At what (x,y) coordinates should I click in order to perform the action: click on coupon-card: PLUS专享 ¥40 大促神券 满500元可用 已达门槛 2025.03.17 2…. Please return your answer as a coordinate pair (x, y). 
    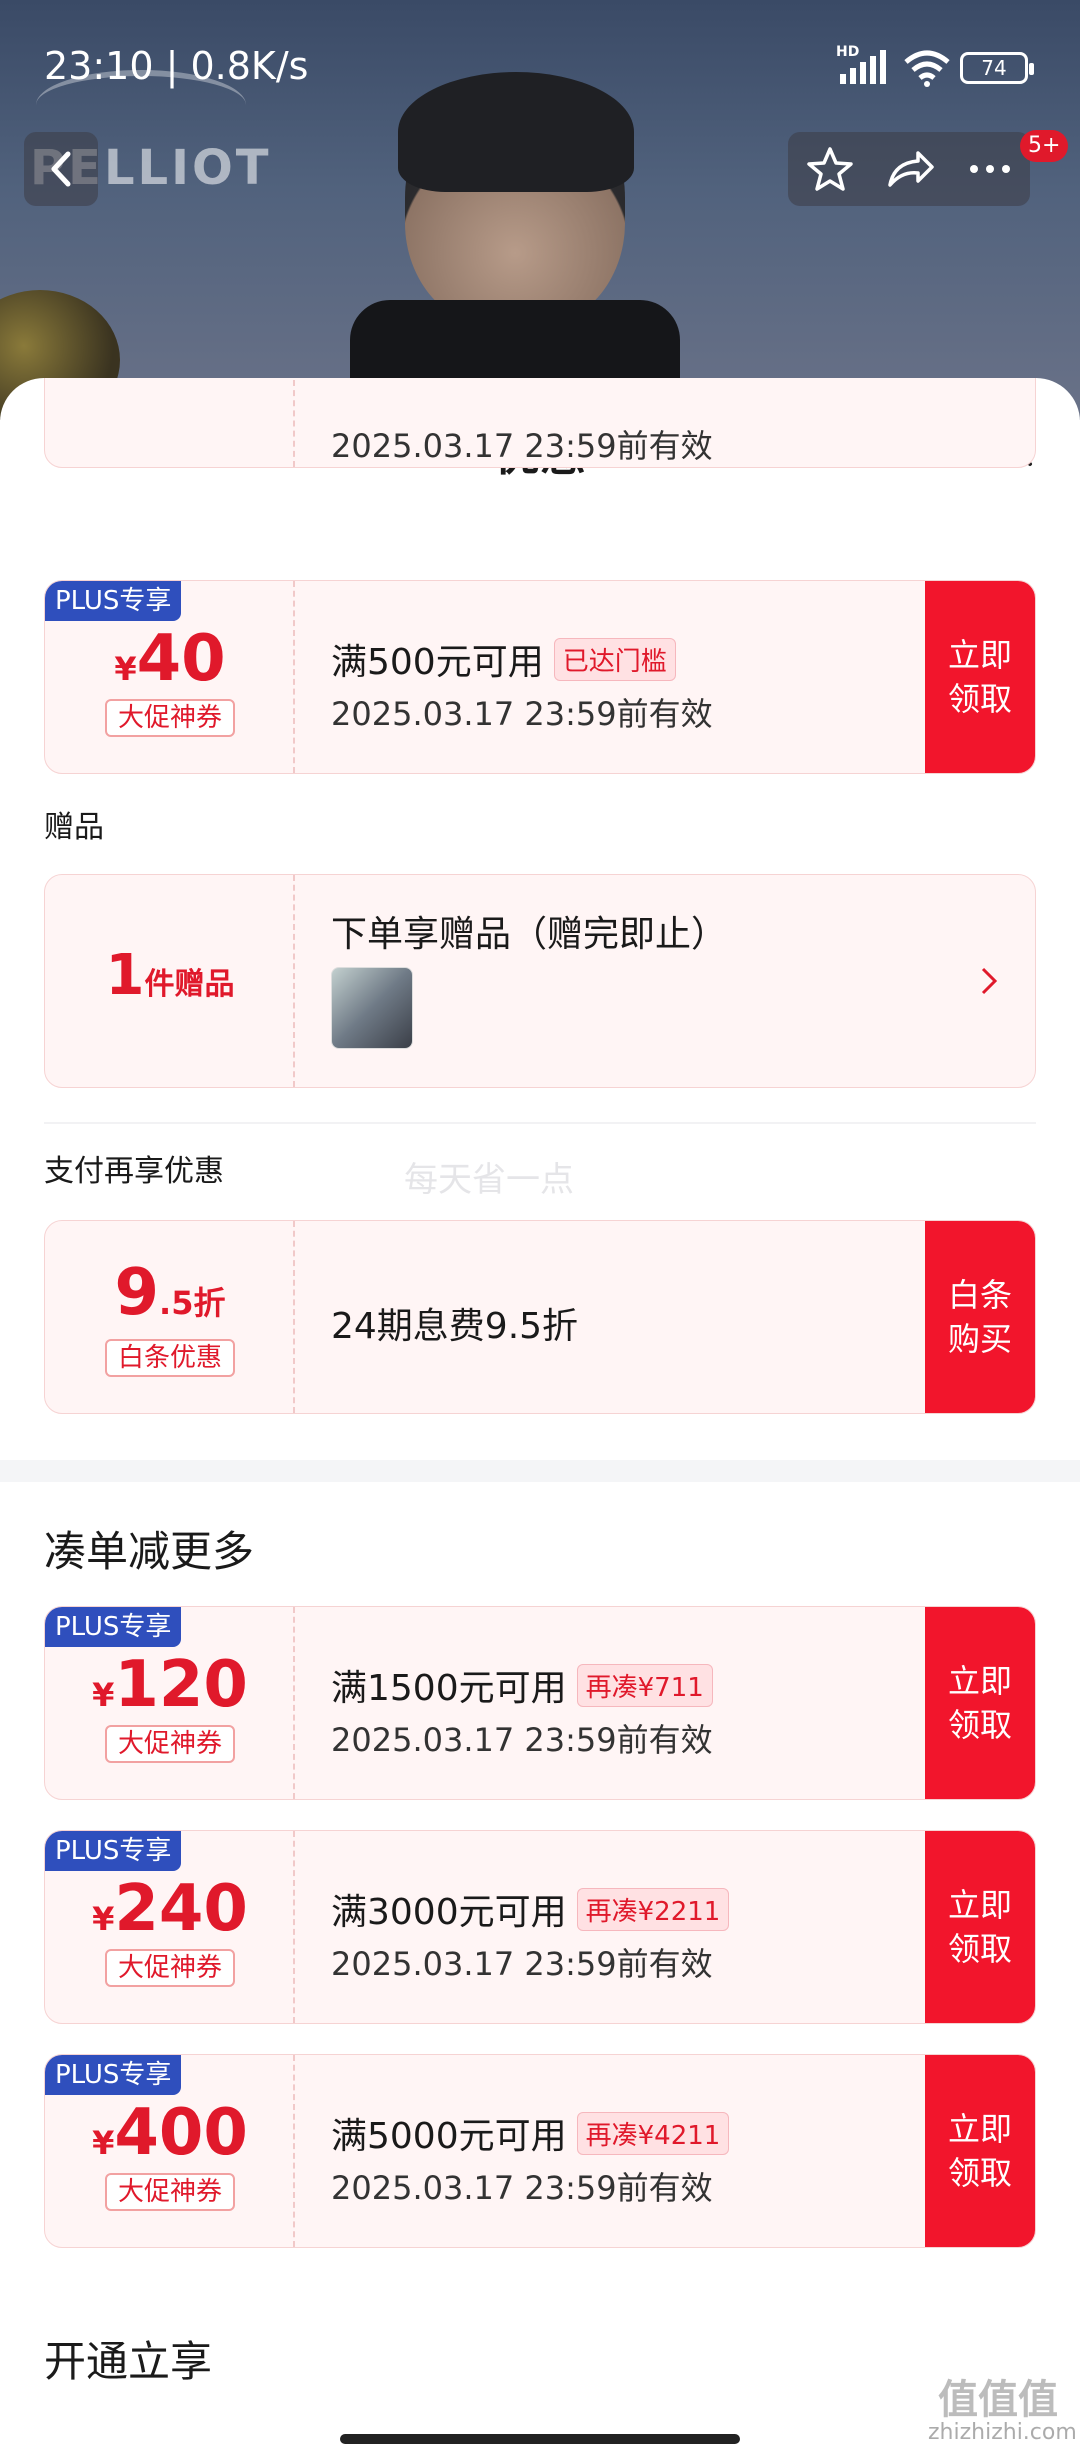
    Looking at the image, I should click on (540, 677).